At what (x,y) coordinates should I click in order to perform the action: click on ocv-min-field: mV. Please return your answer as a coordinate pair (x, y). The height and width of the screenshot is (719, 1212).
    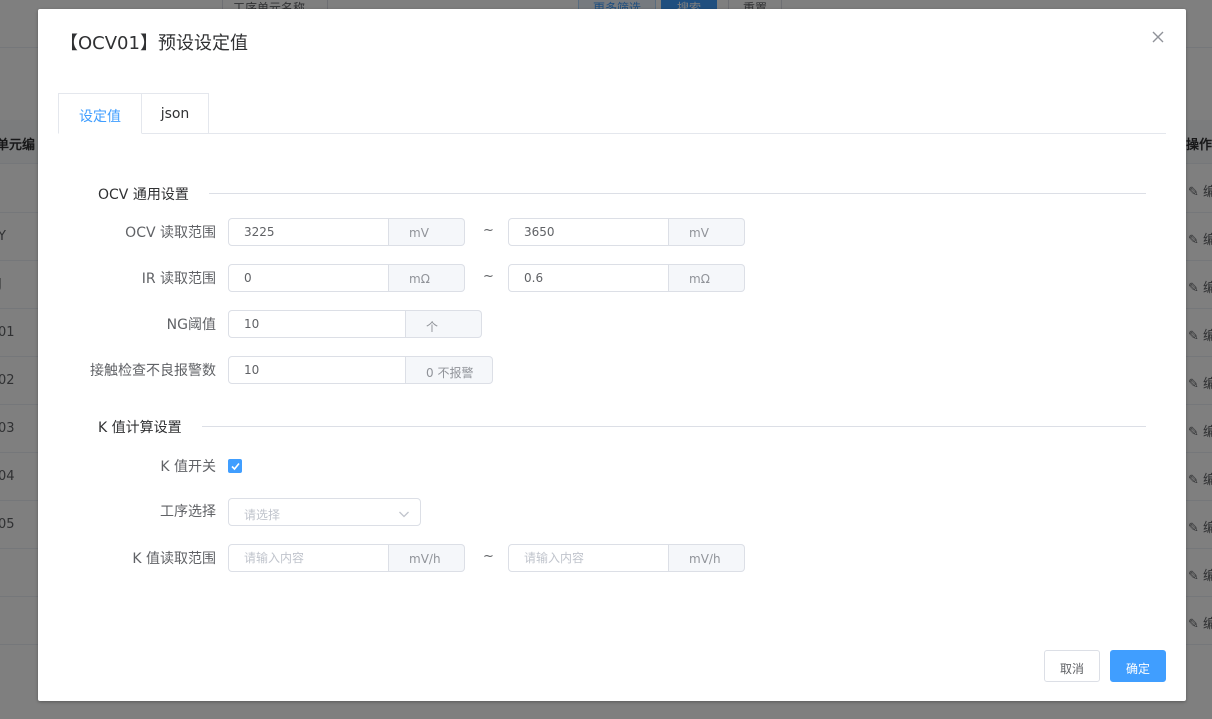
    Looking at the image, I should click on (346, 232).